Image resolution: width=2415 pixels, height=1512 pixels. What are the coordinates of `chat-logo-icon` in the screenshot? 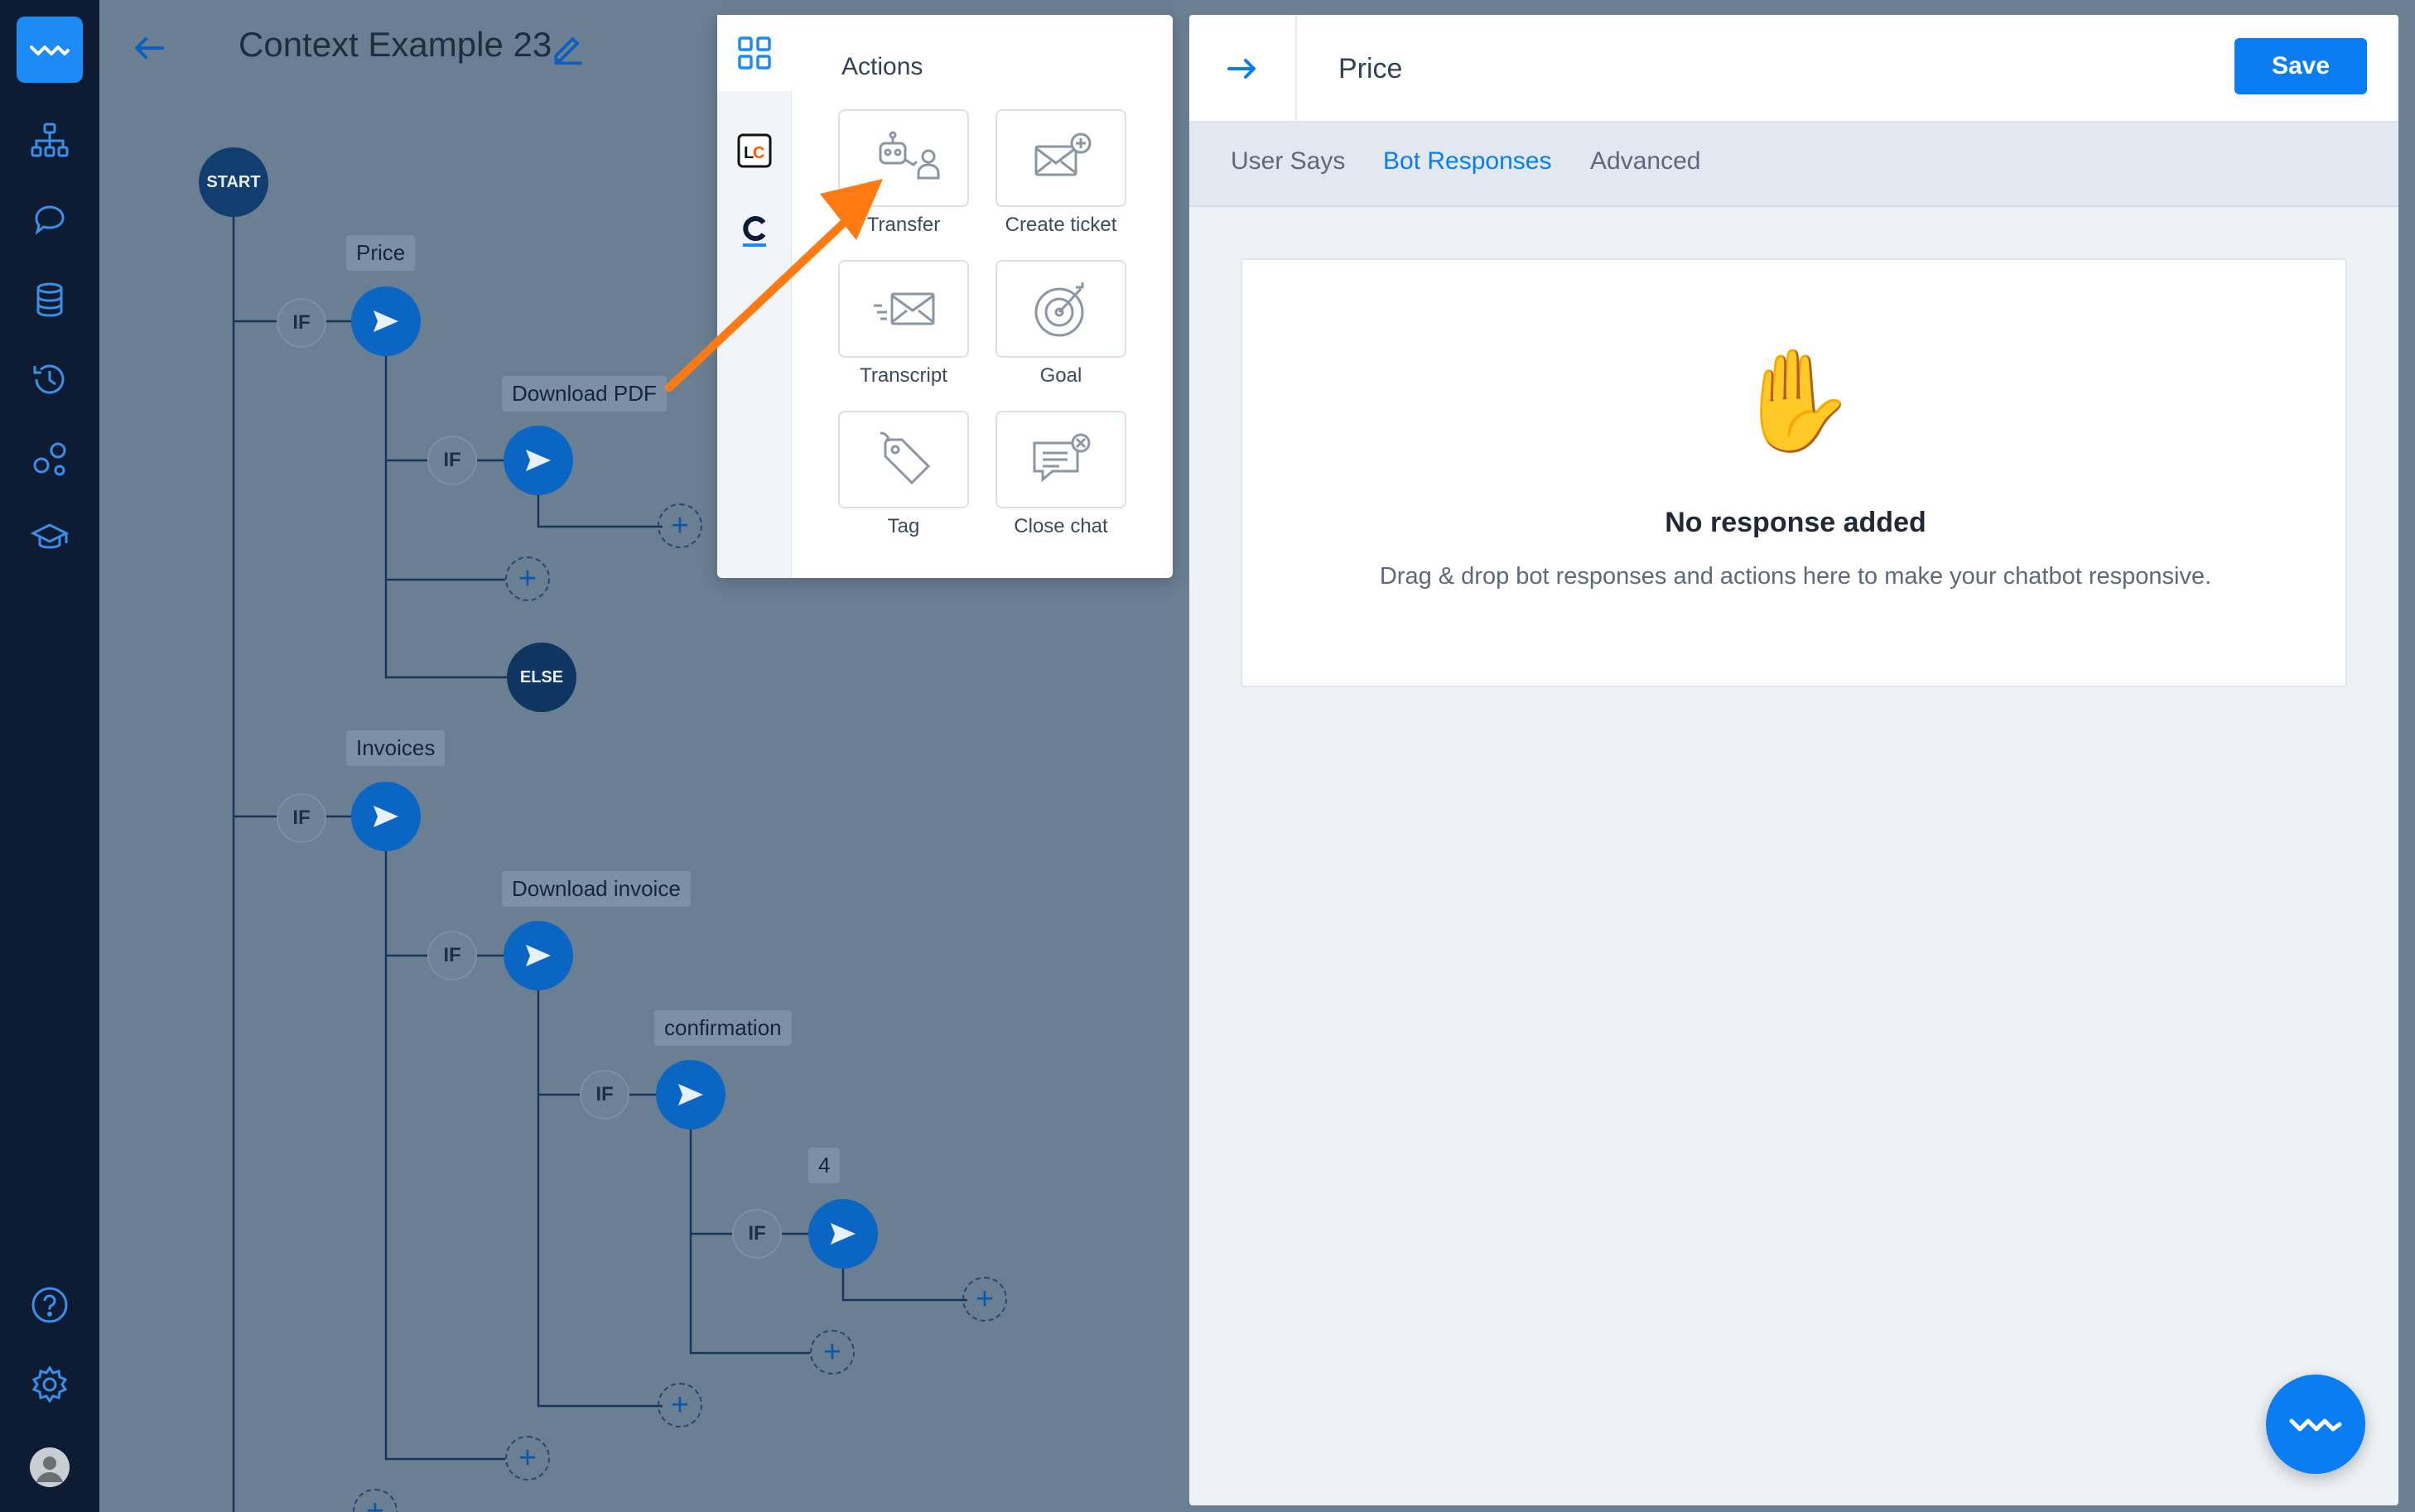 It's located at (2315, 1425).